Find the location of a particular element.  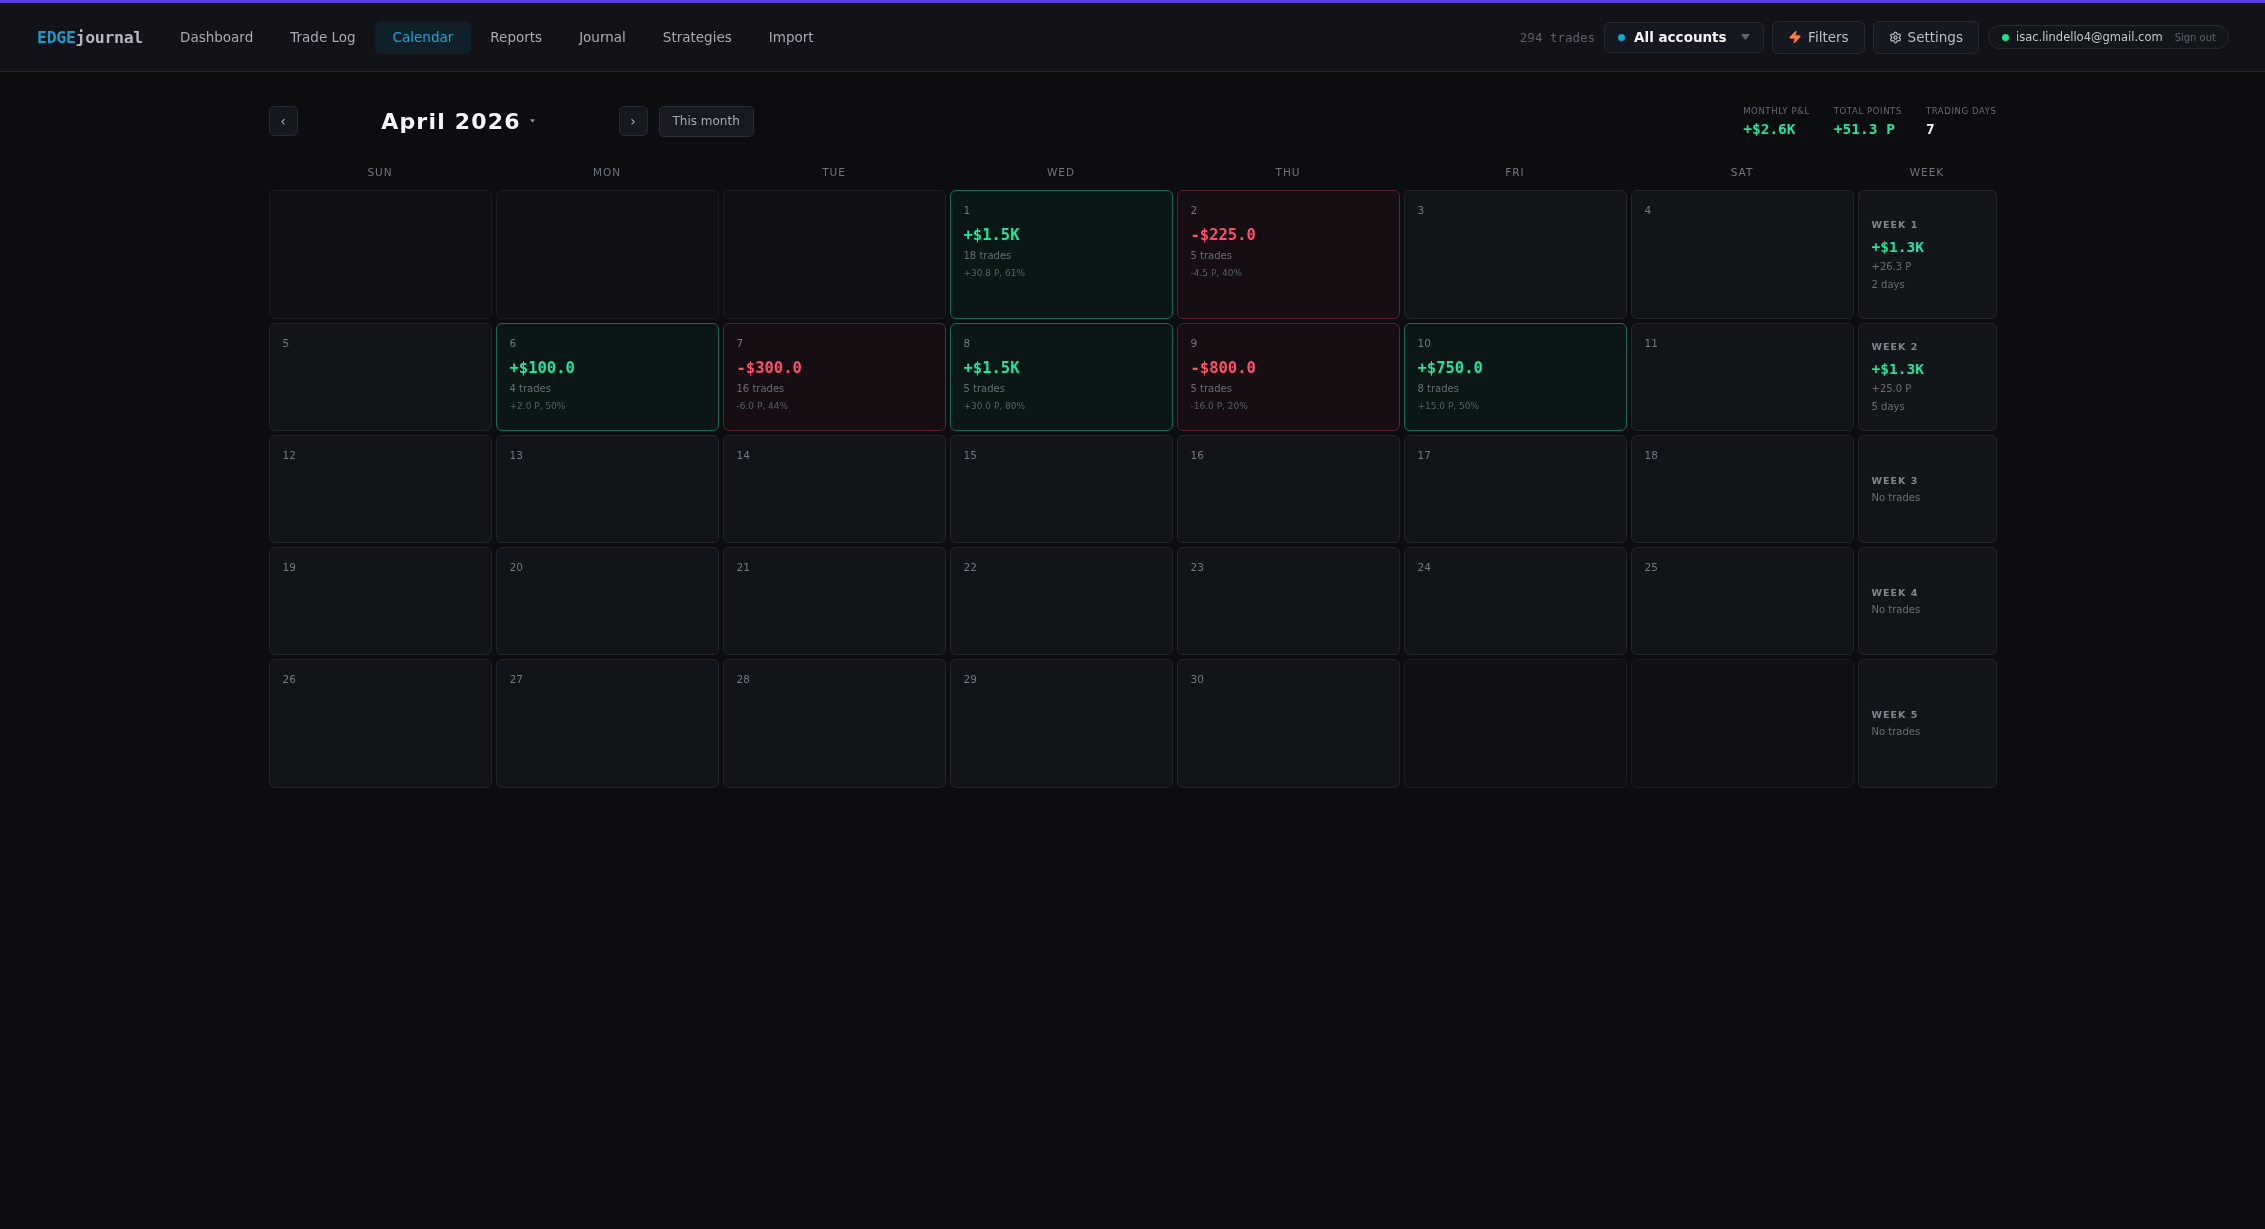

calendar-day: 19 is located at coordinates (380, 601).